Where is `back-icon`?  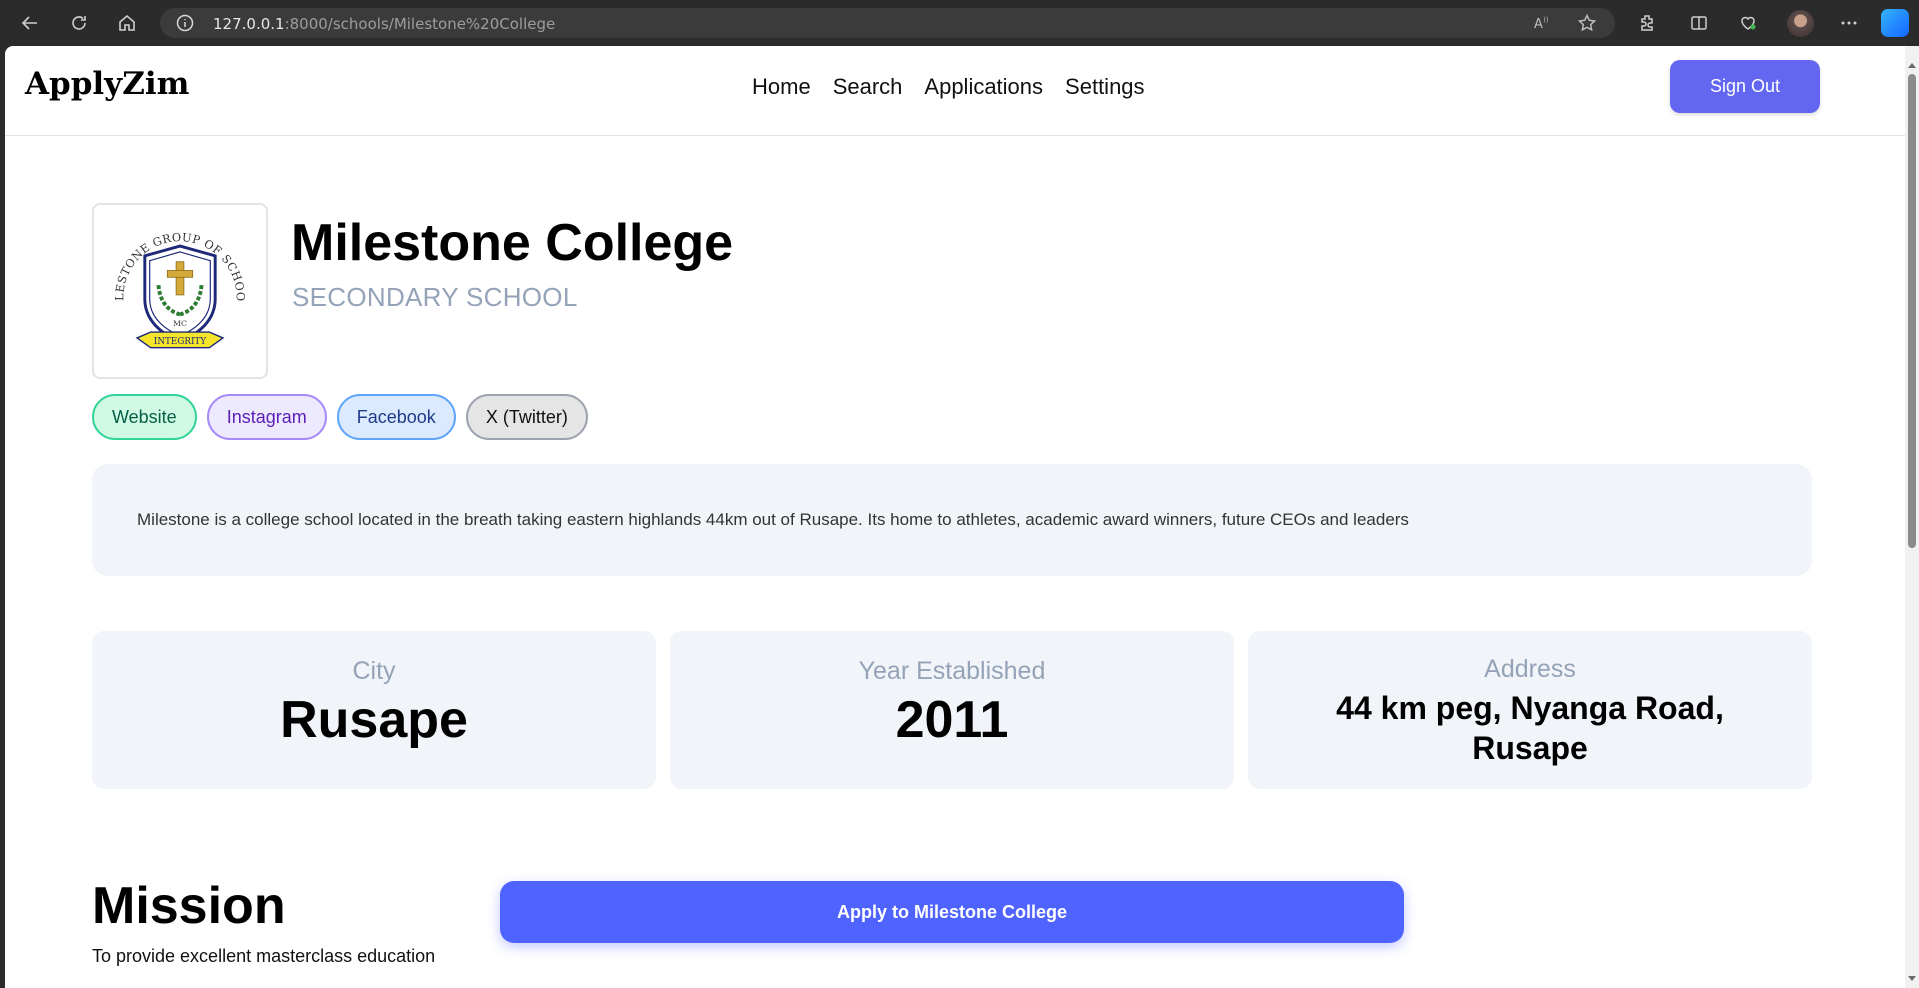 back-icon is located at coordinates (30, 23).